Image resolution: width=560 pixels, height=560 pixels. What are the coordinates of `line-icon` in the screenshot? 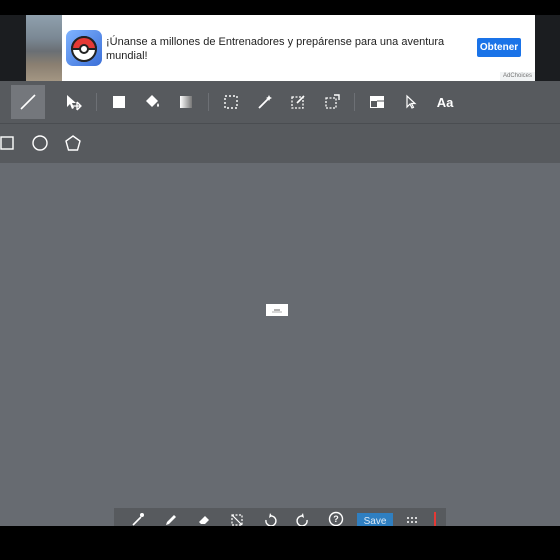 It's located at (28, 102).